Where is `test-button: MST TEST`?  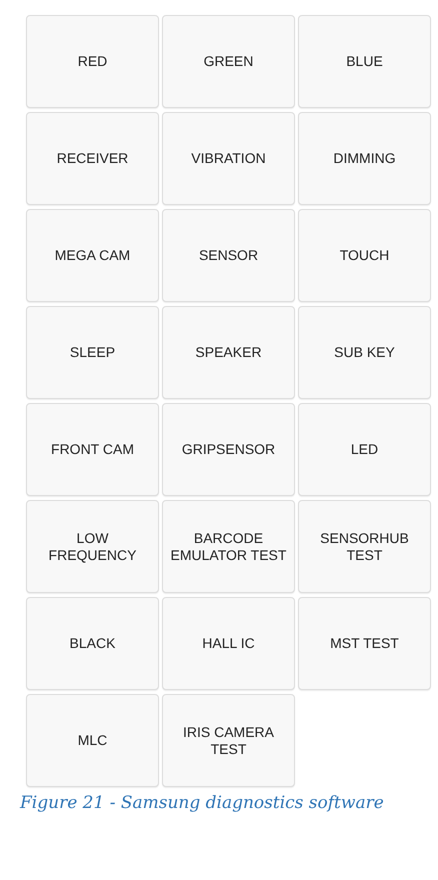 test-button: MST TEST is located at coordinates (364, 643).